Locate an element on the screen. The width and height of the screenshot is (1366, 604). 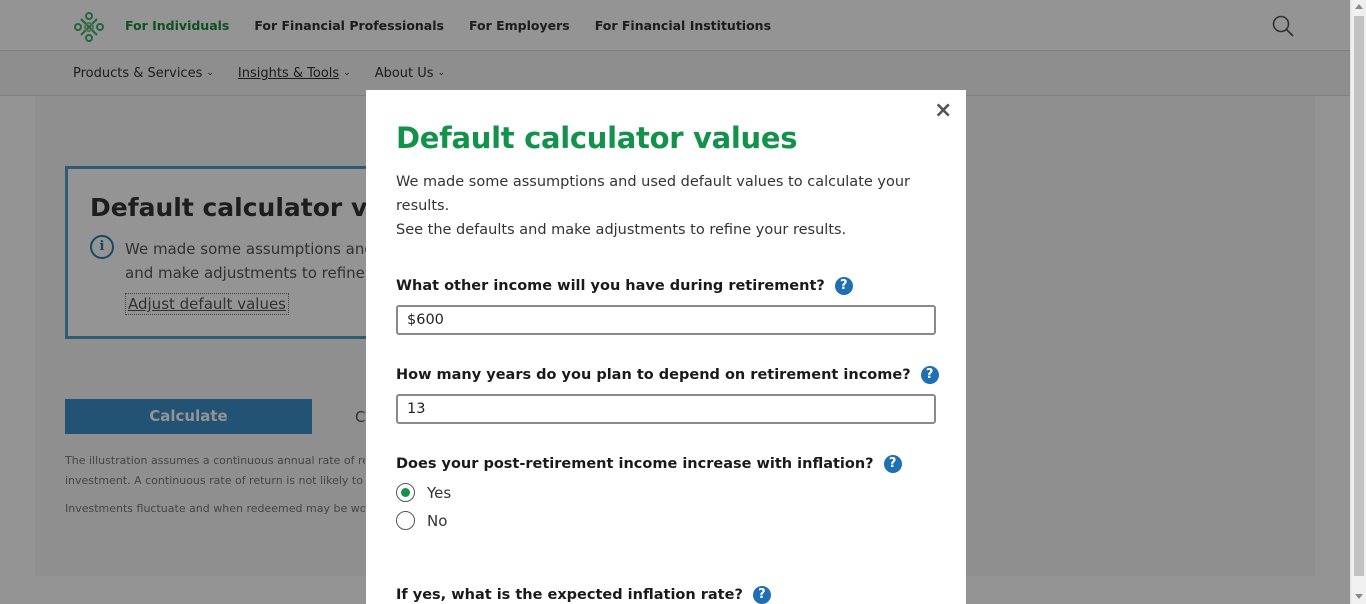
inflation-yes-option: Yes is located at coordinates (423, 492).